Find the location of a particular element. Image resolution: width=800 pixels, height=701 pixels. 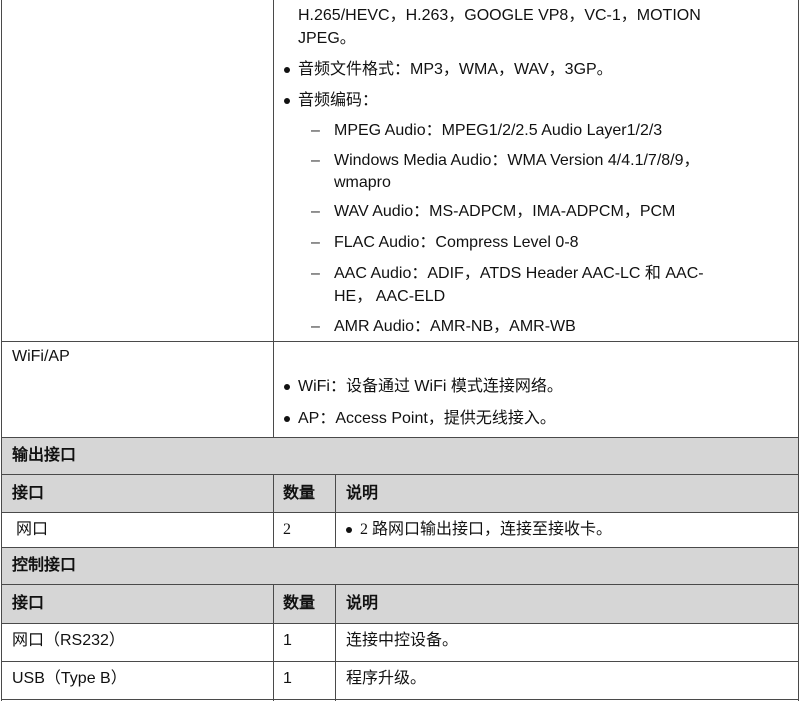

control-header-qty: 数量 is located at coordinates (299, 603).